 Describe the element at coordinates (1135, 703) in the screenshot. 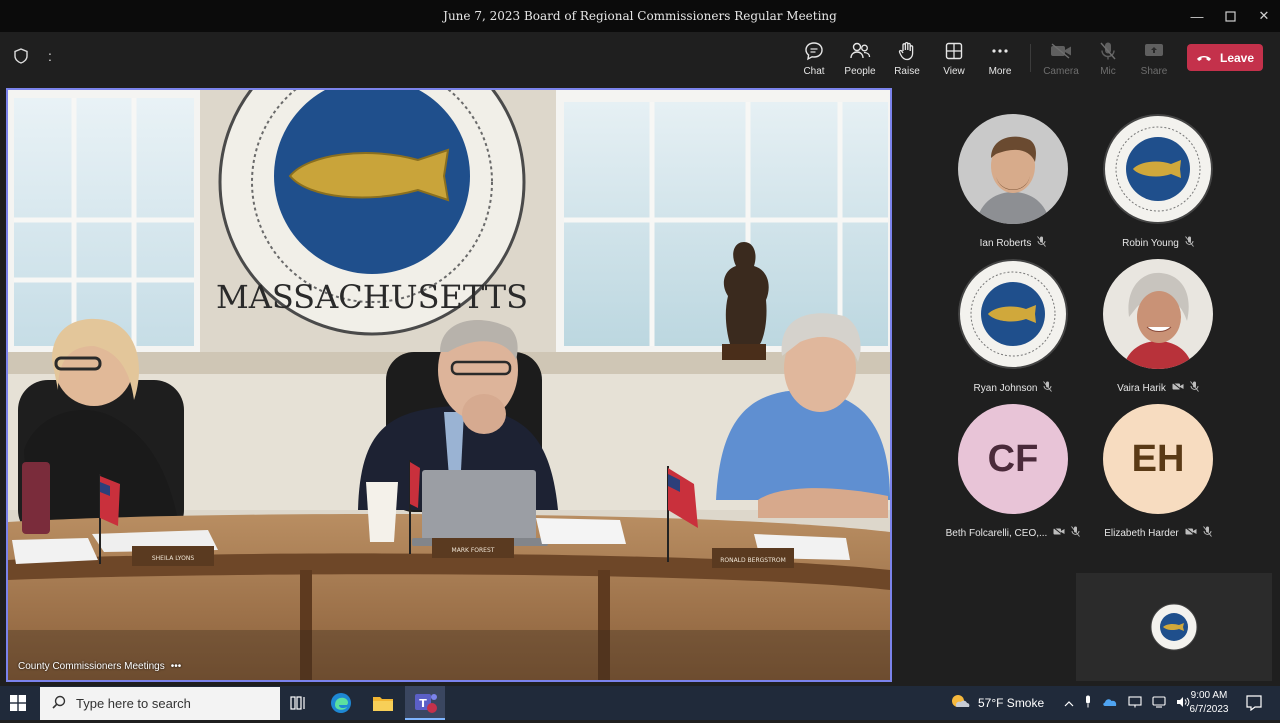

I see `network-icon` at that location.